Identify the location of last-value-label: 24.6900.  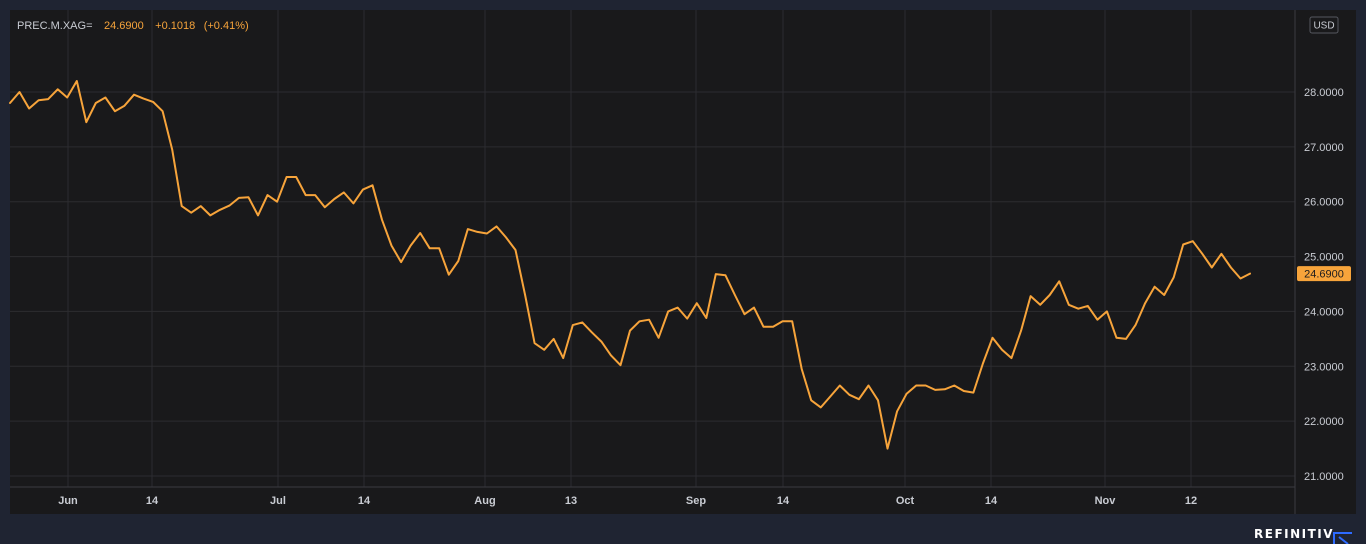
(1324, 275).